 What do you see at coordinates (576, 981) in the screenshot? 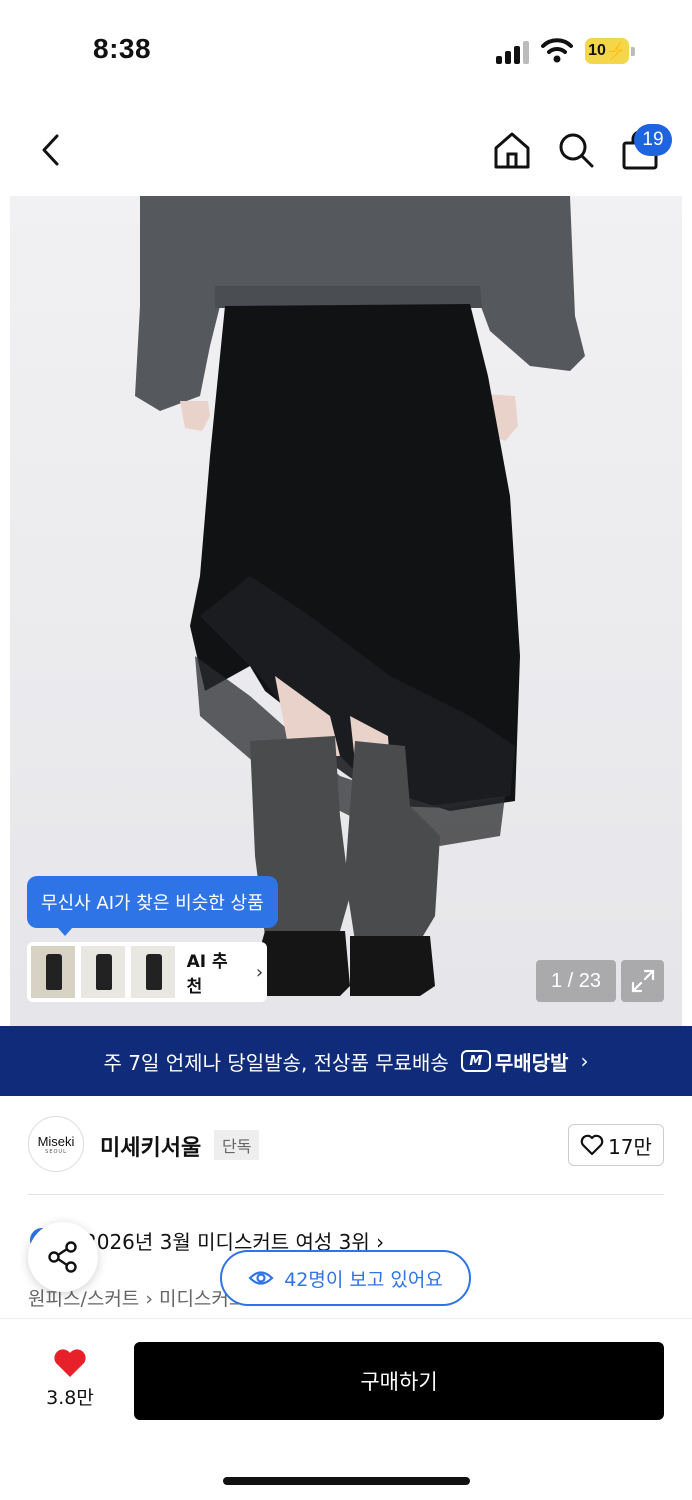
I see `image-page-counter: 1 / 23` at bounding box center [576, 981].